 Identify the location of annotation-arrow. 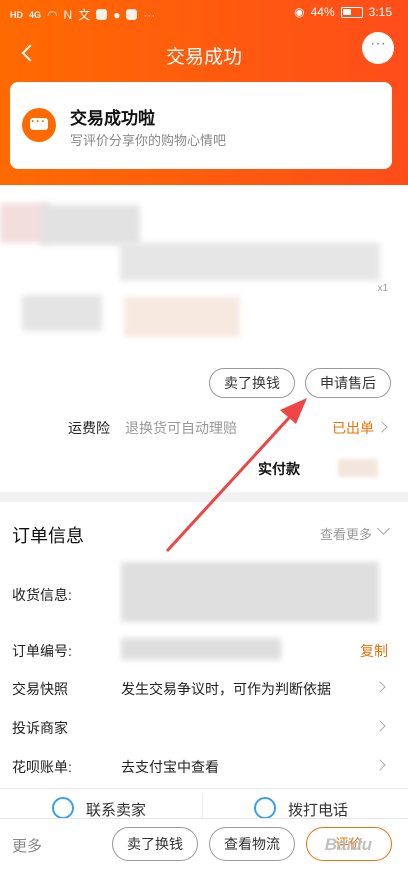
(236, 475).